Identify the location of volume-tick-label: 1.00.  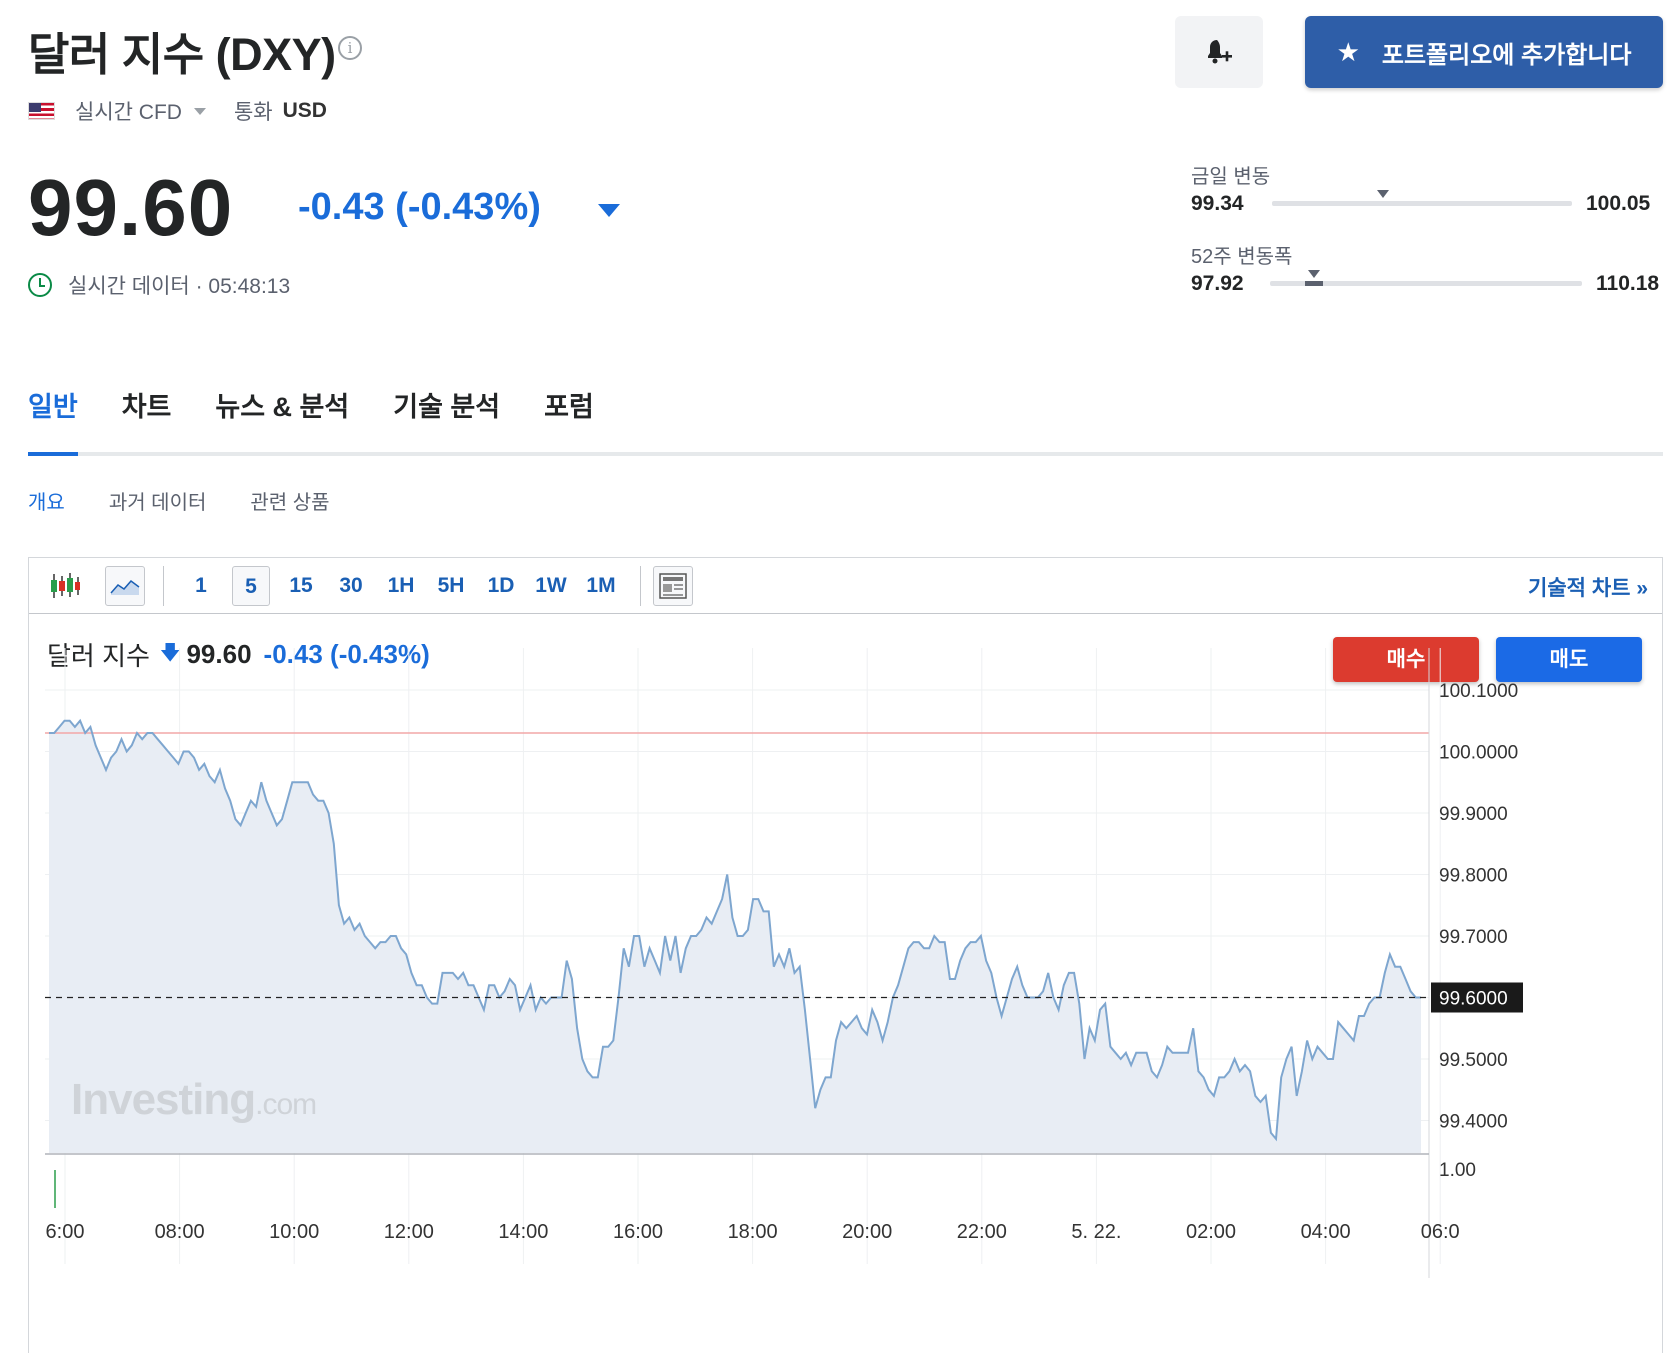
(1457, 1170).